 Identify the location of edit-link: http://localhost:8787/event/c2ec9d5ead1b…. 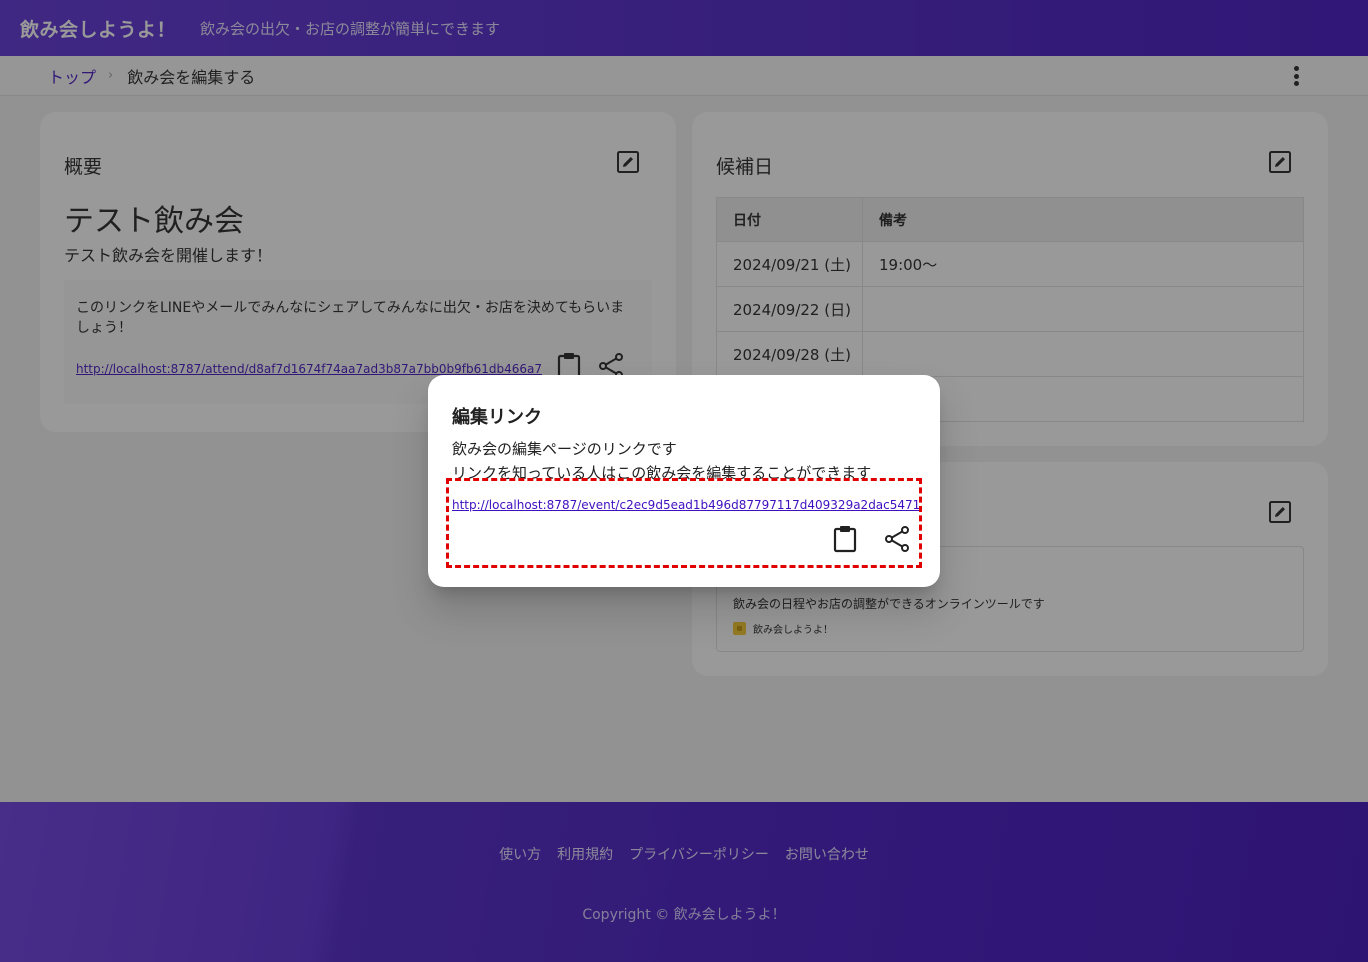
(686, 505).